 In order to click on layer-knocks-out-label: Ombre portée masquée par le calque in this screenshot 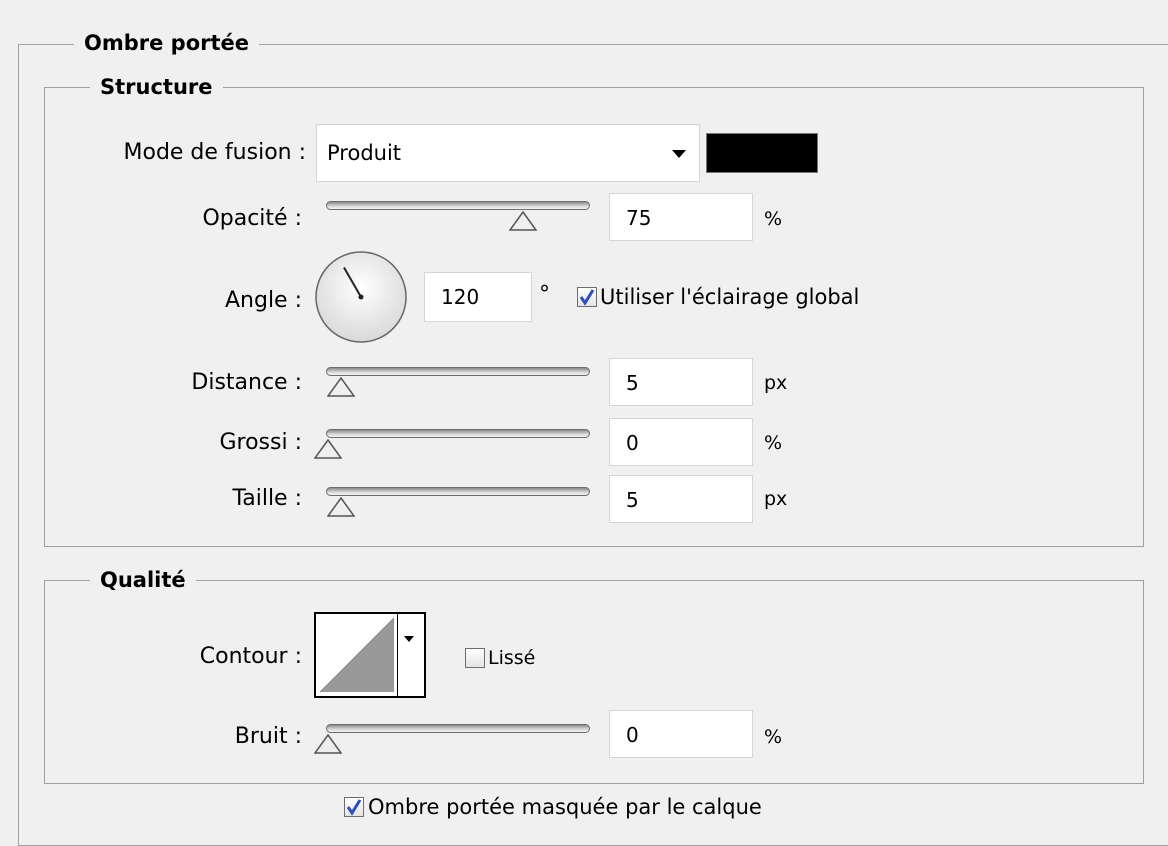, I will do `click(565, 807)`.